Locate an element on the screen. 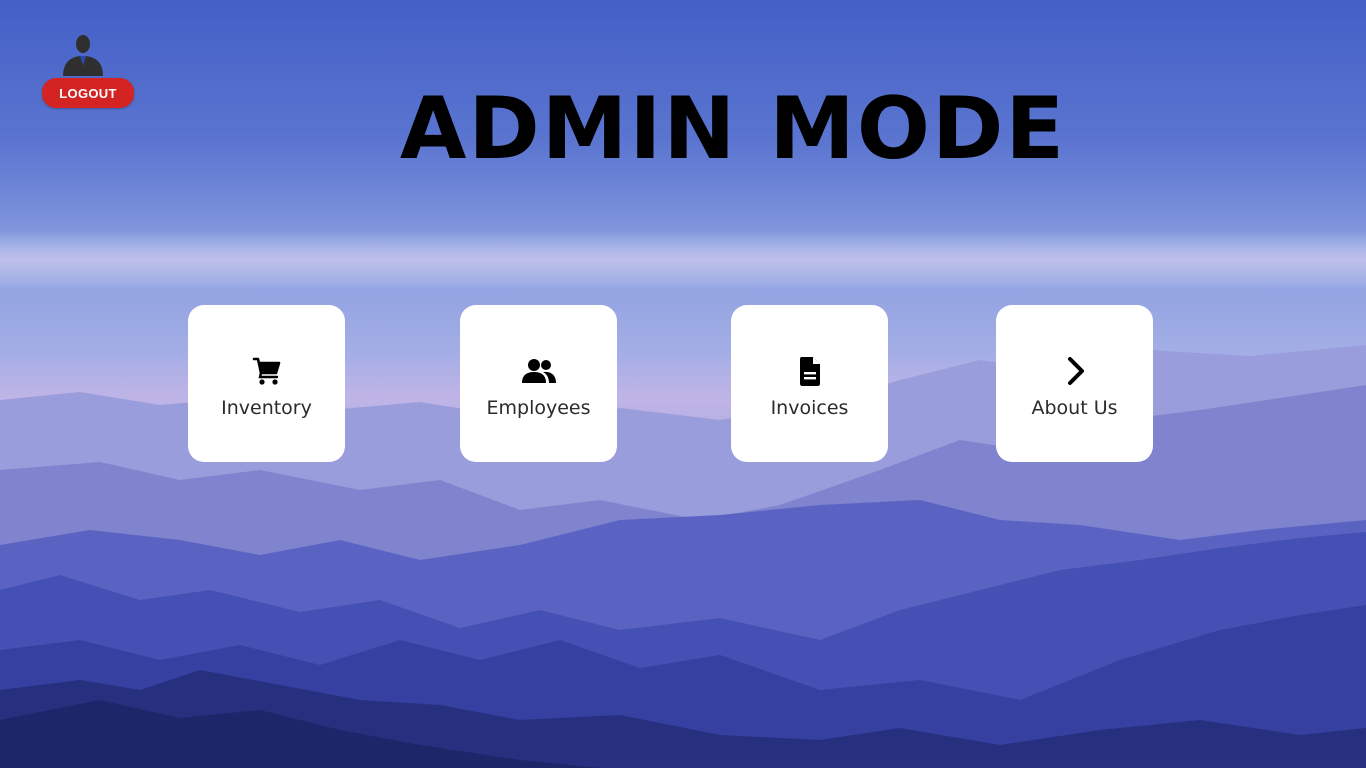 Image resolution: width=1366 pixels, height=768 pixels. invoices-label: Invoices is located at coordinates (809, 407).